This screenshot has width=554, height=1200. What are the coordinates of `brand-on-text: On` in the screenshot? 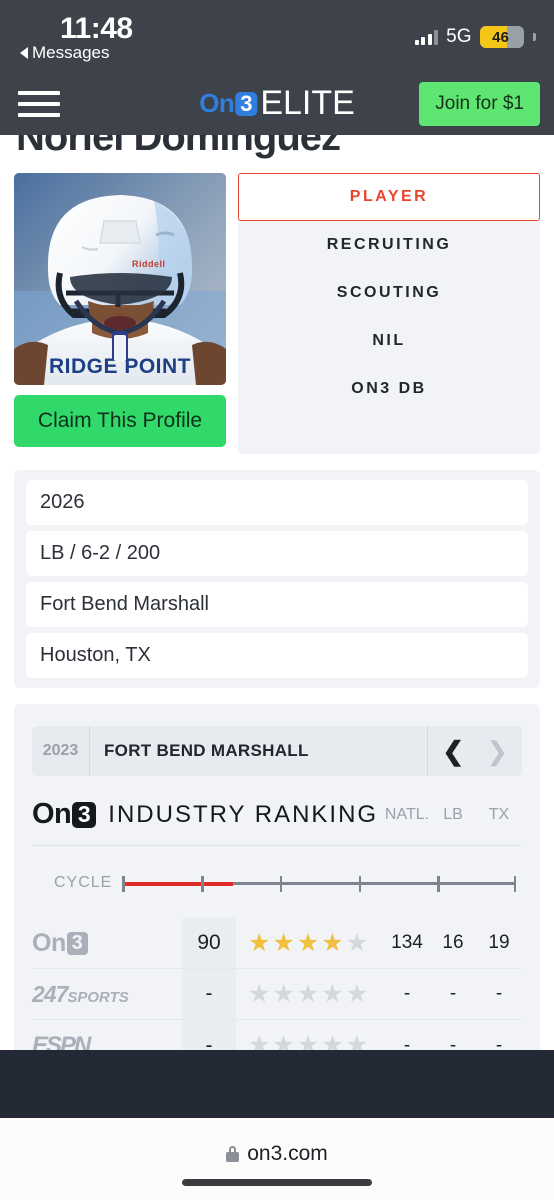 It's located at (217, 103).